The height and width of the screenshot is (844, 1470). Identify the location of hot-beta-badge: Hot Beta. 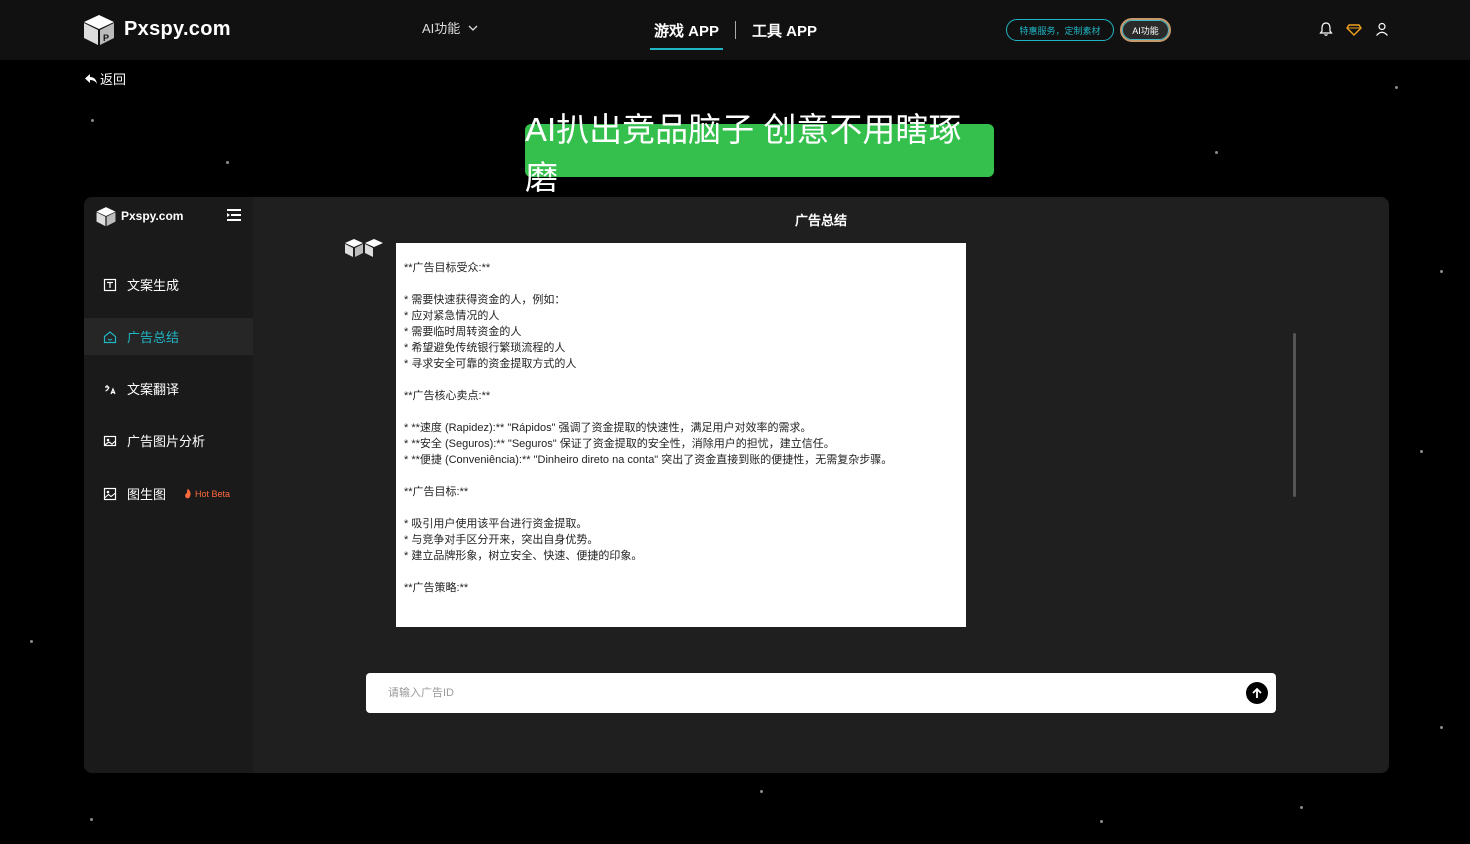
(207, 493).